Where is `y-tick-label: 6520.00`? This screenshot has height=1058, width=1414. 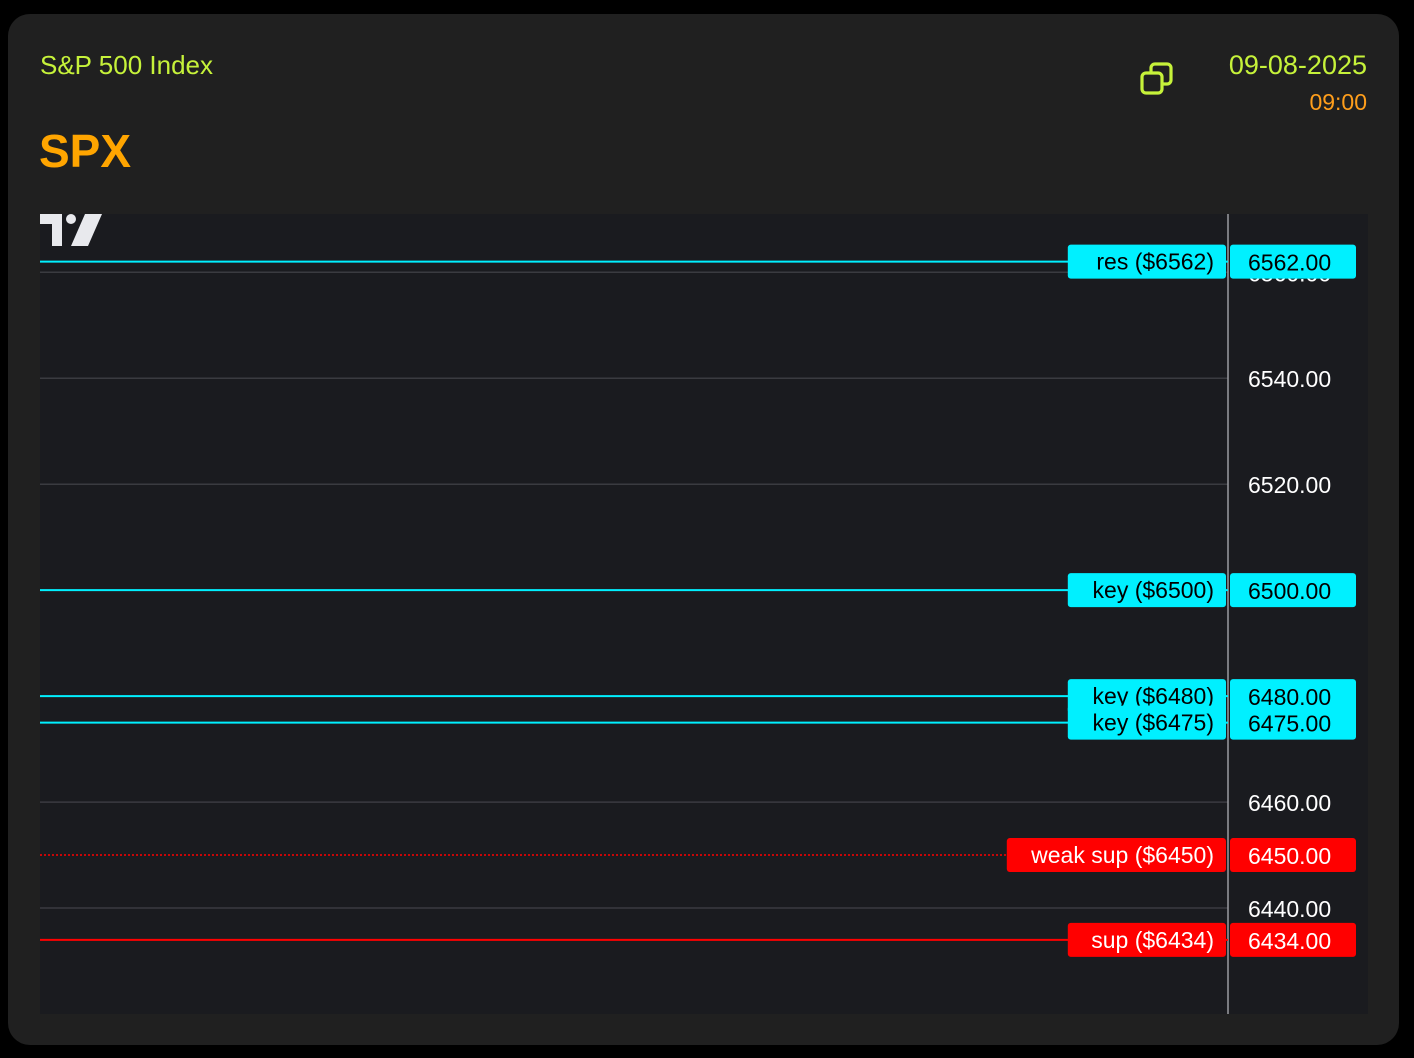
y-tick-label: 6520.00 is located at coordinates (1289, 485).